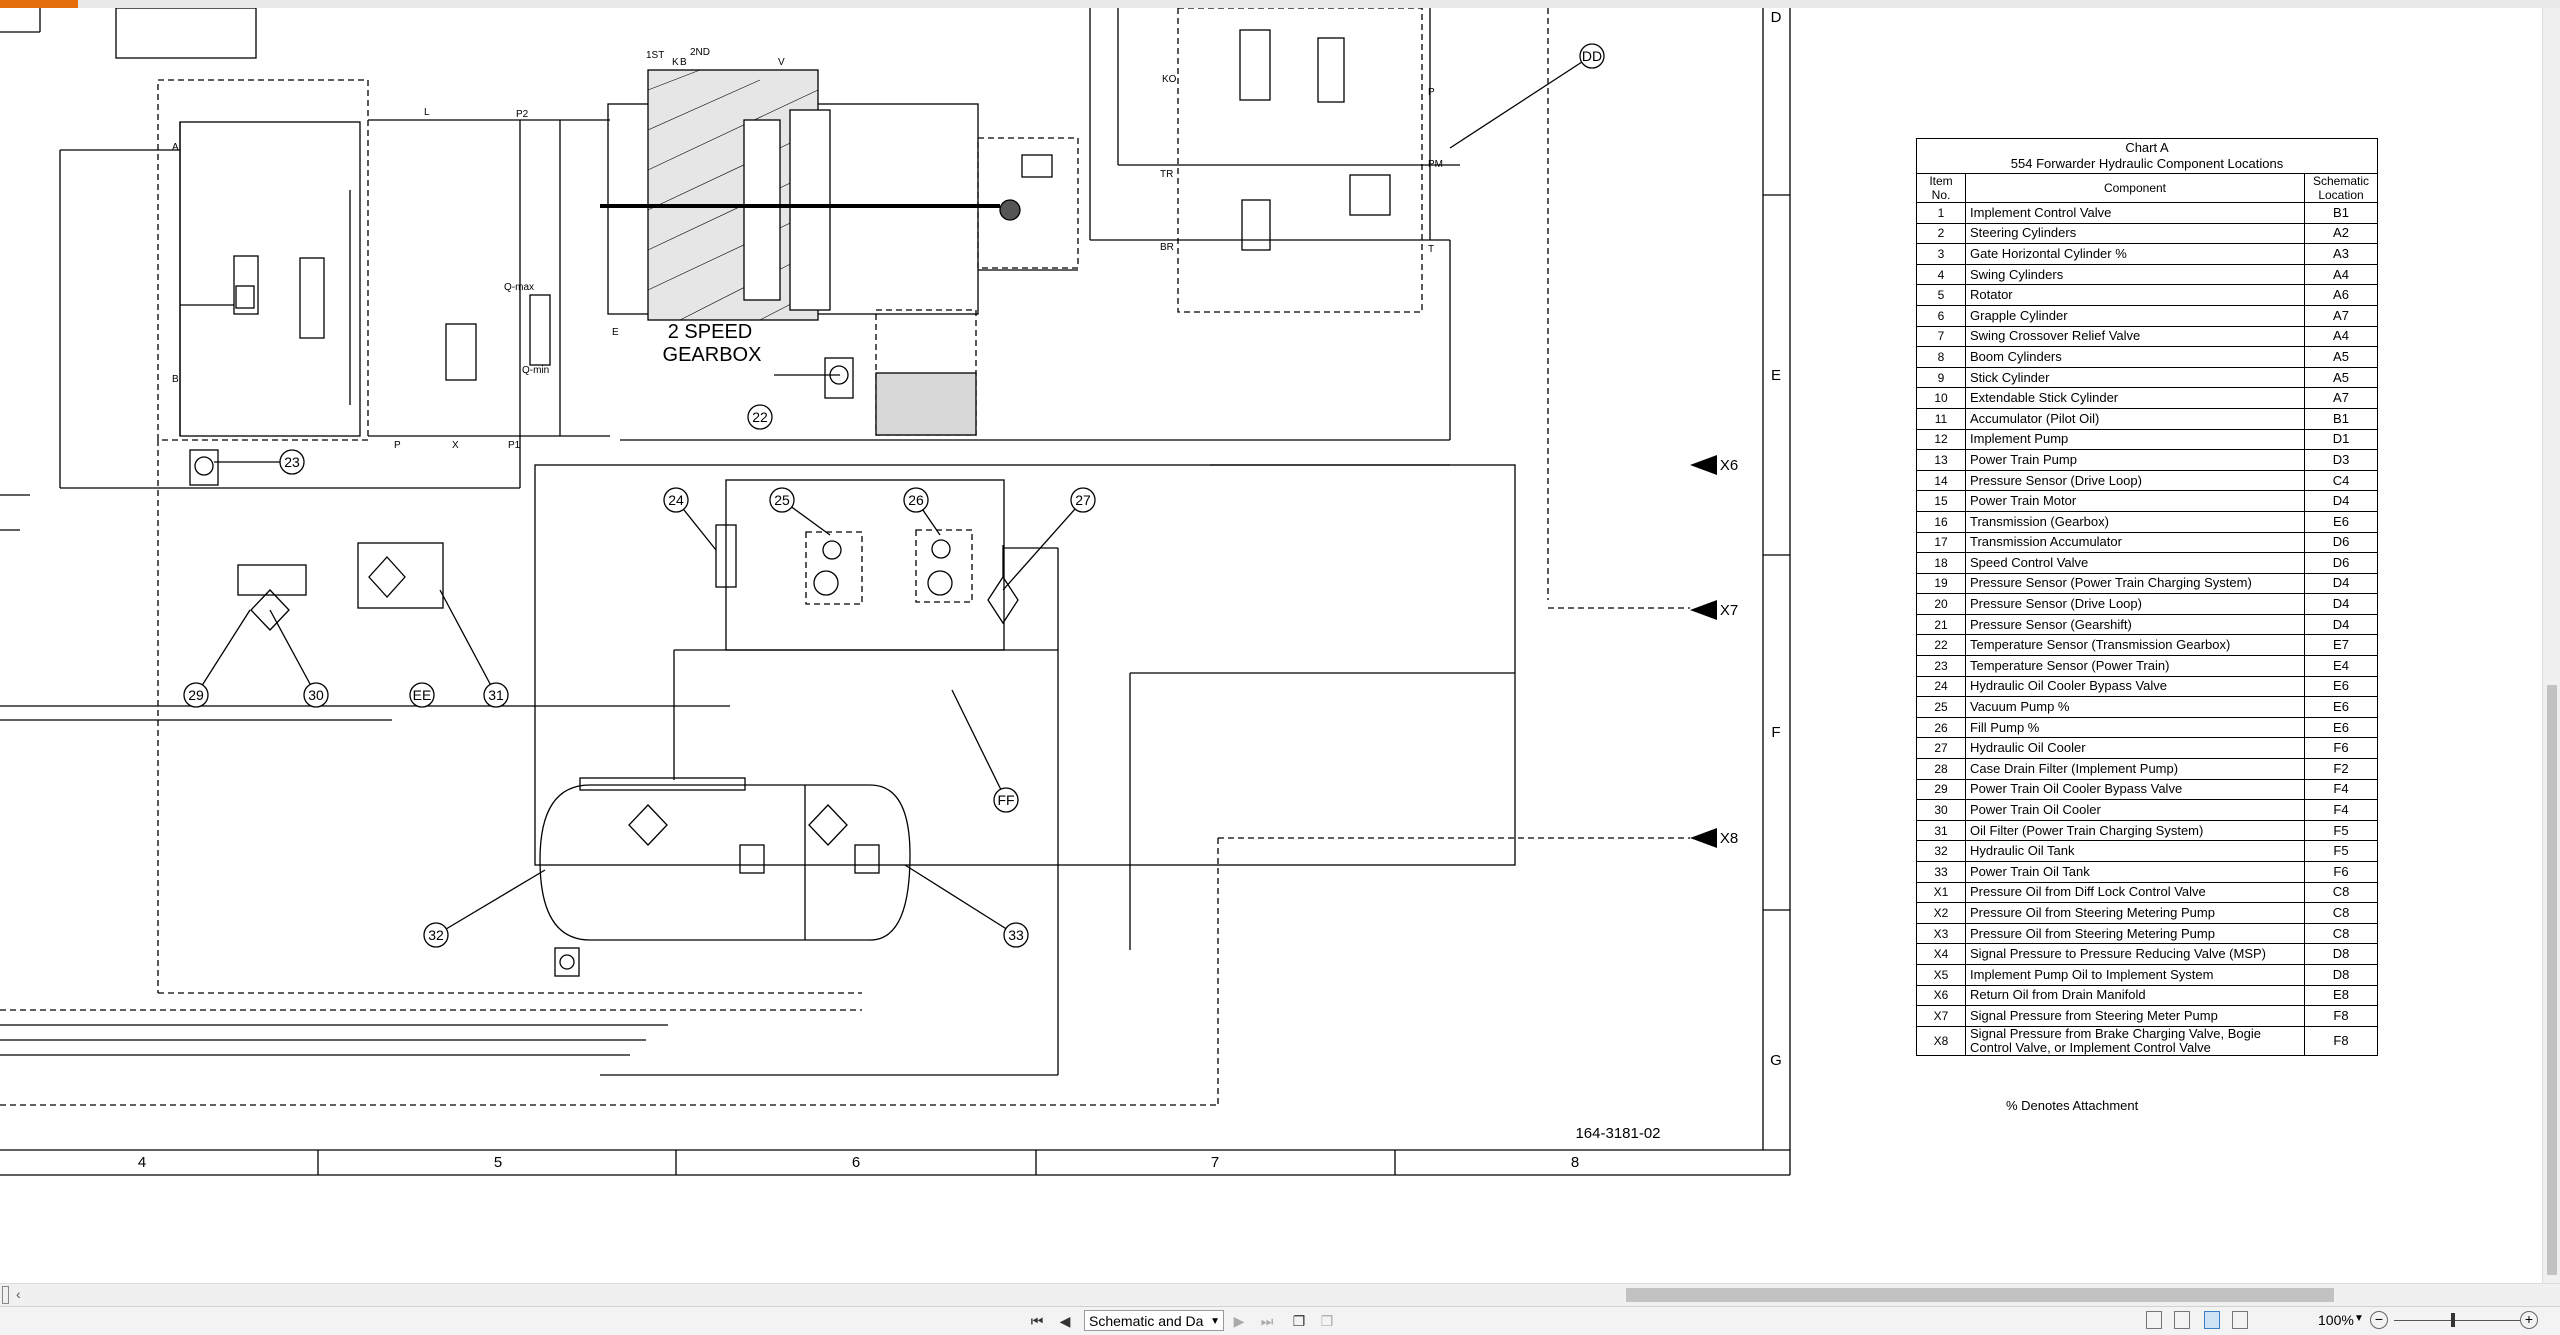  Describe the element at coordinates (498, 1162) in the screenshot. I see `column-label: 5` at that location.